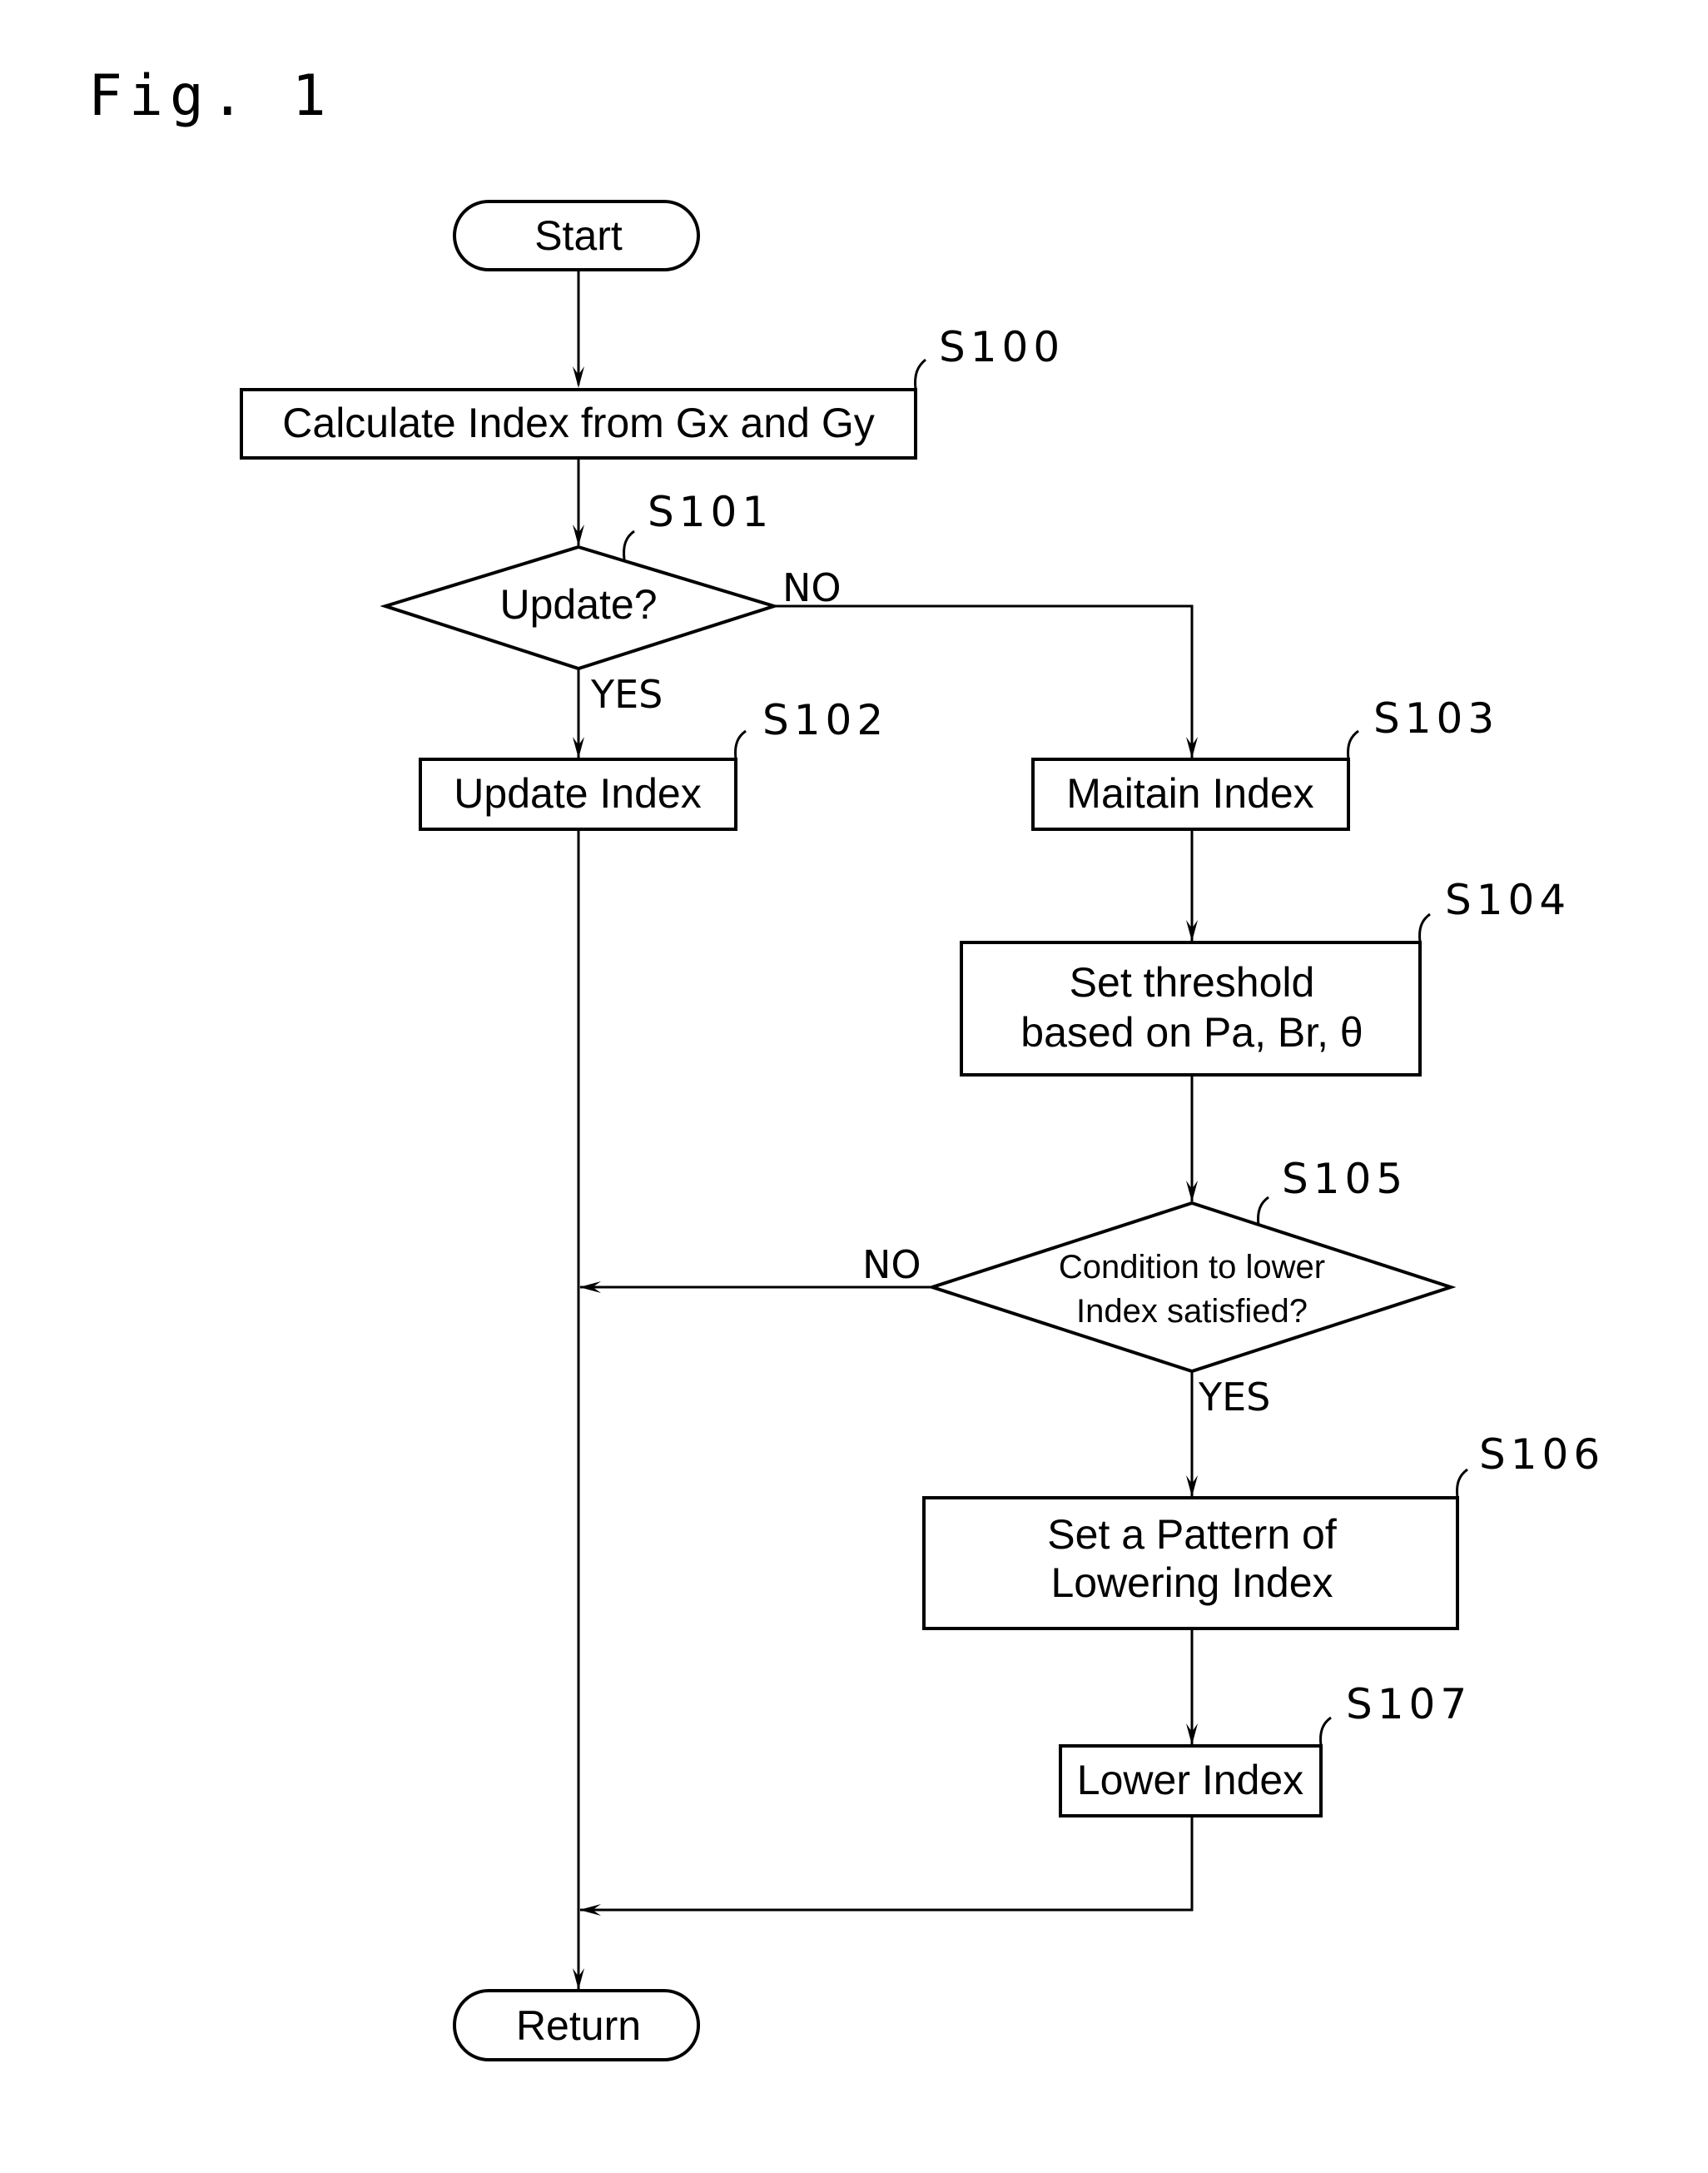 Image resolution: width=1708 pixels, height=2173 pixels. I want to click on s105-text-line2: Index satisfied?, so click(1192, 1311).